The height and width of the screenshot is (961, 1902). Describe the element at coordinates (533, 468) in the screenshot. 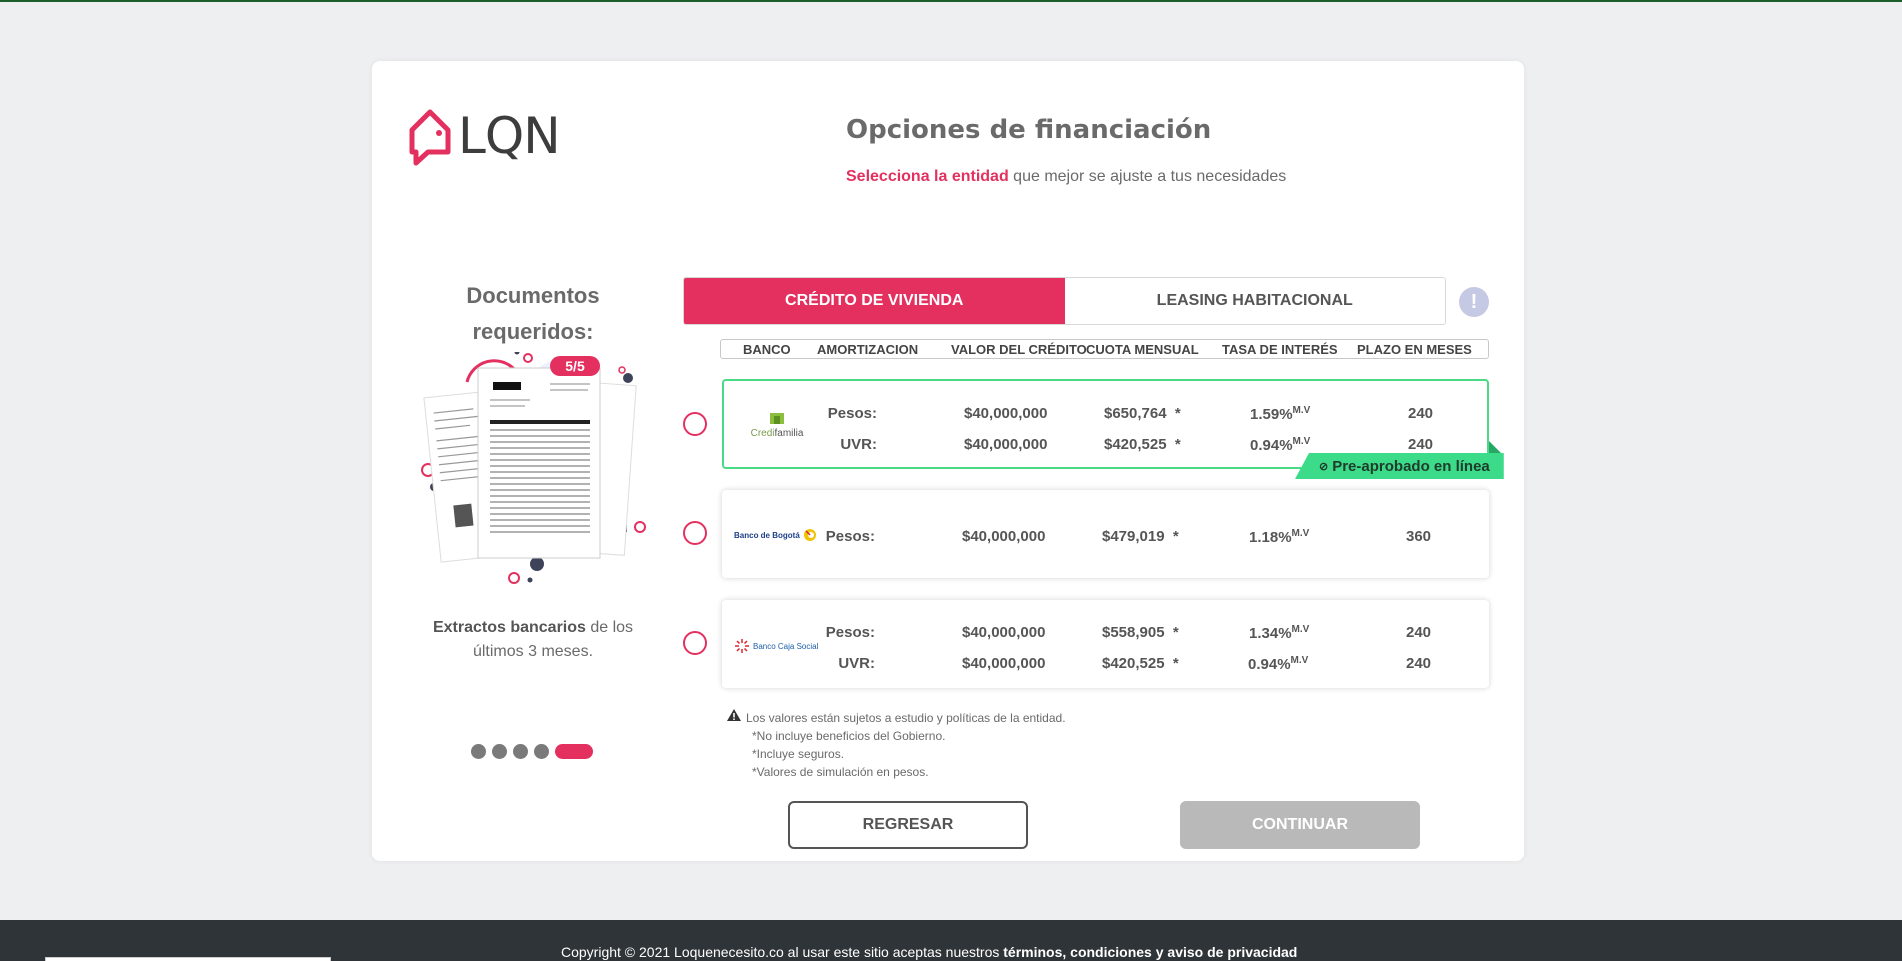

I see `documents-illustration: 5/5` at that location.